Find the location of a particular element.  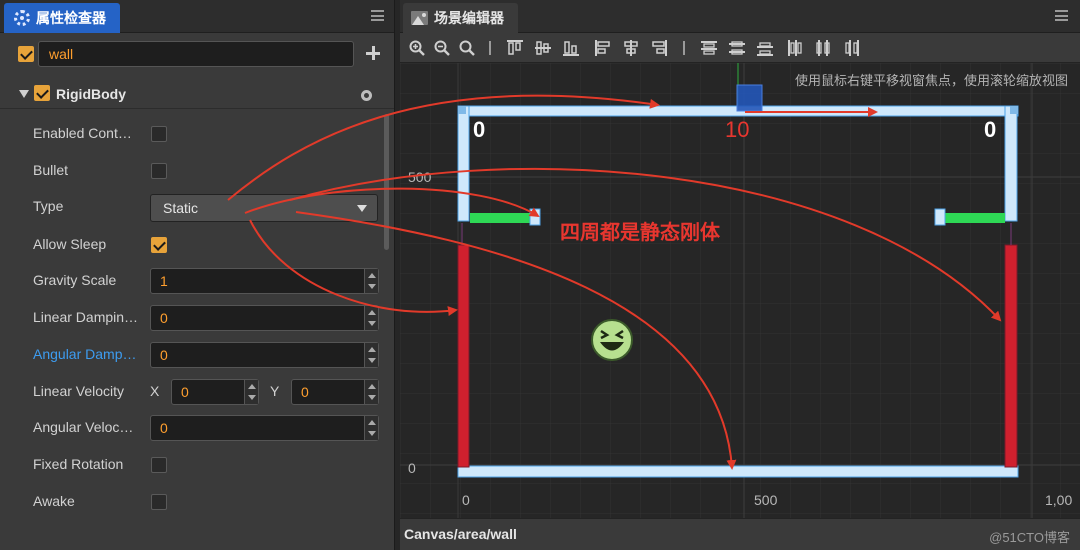

angular-velocity-value: 0 is located at coordinates (164, 428).